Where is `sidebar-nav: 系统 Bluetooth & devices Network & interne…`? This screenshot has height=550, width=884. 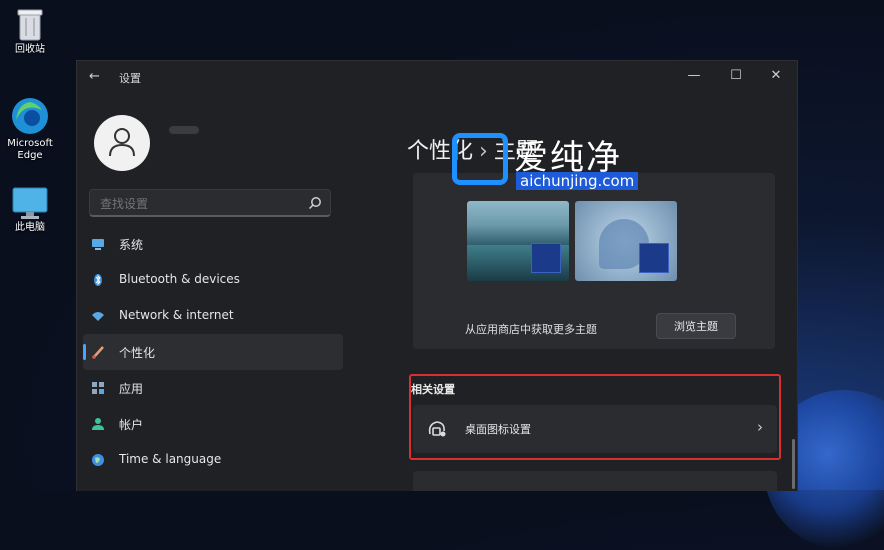 sidebar-nav: 系统 Bluetooth & devices Network & interne… is located at coordinates (213, 352).